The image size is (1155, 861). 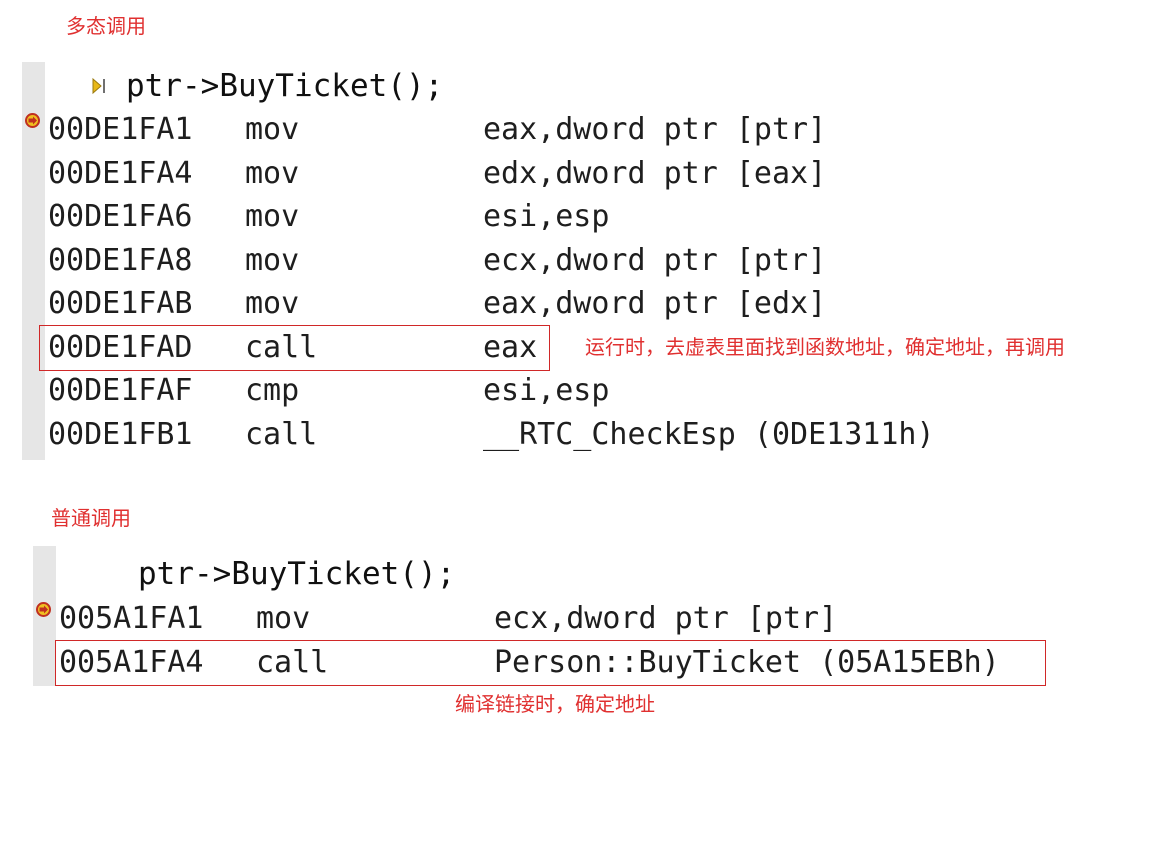 I want to click on highlight-box-virtual-call, so click(x=294, y=348).